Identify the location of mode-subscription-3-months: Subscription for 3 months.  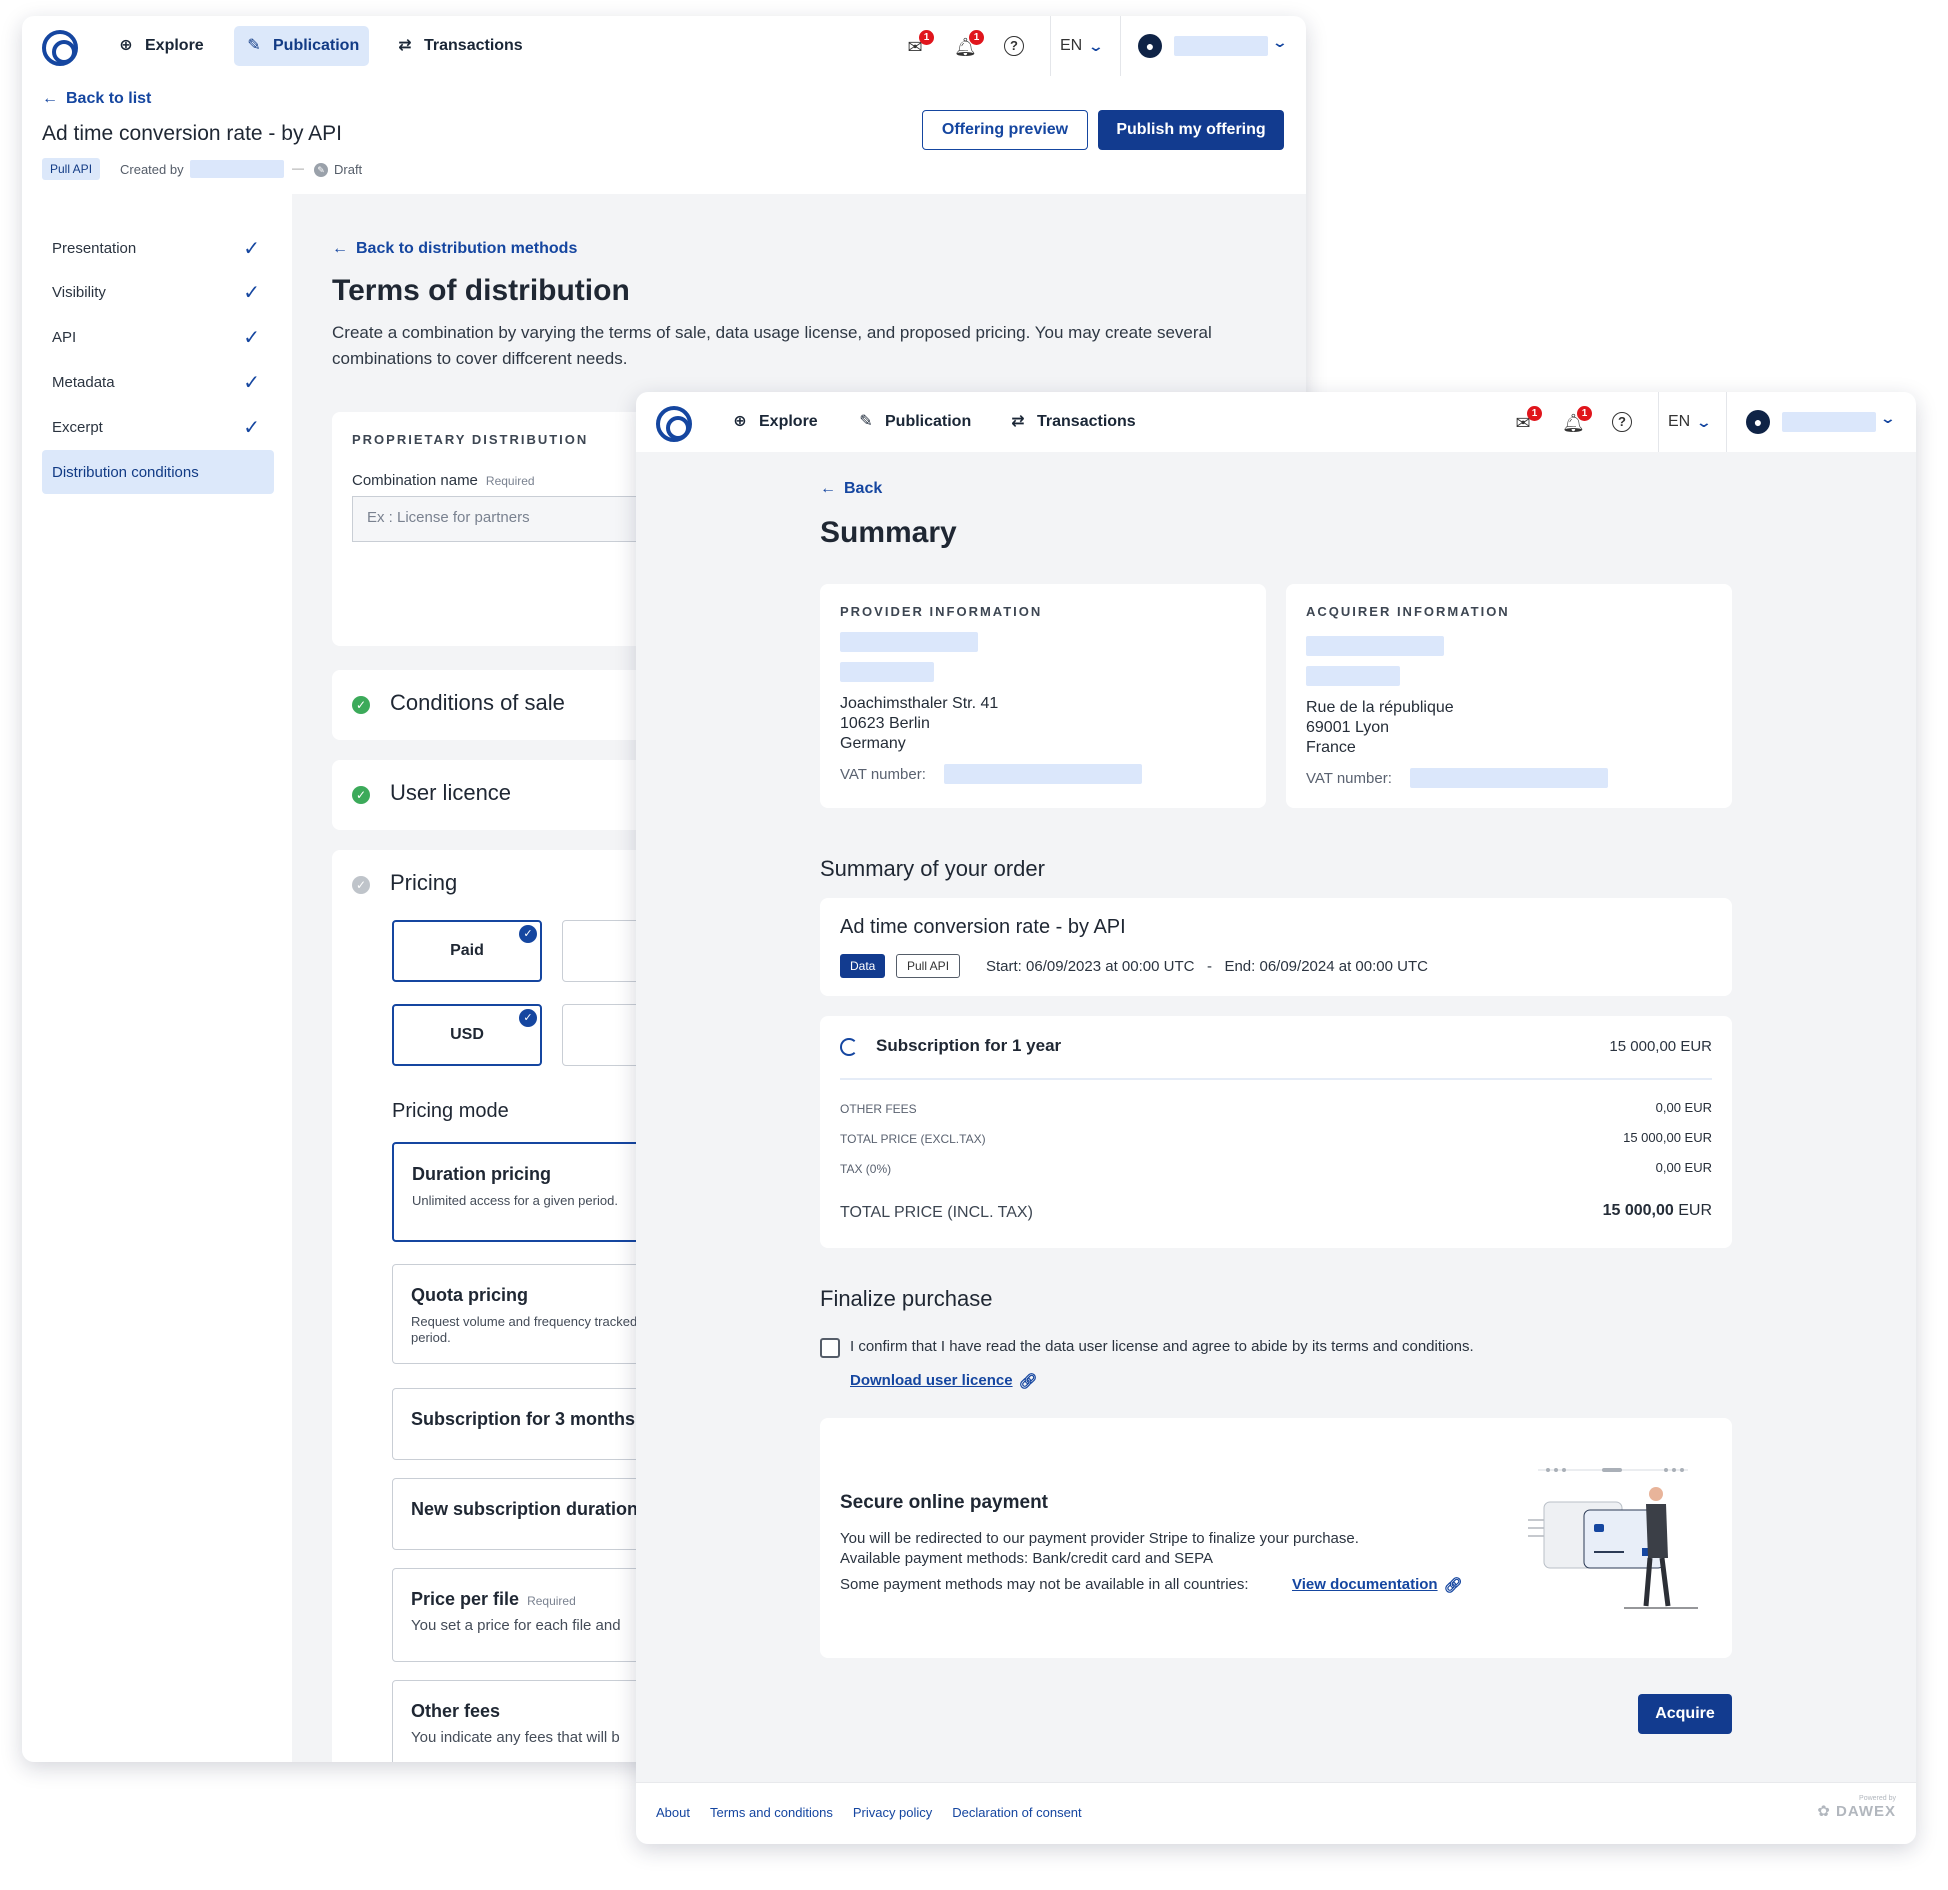
(522, 1424).